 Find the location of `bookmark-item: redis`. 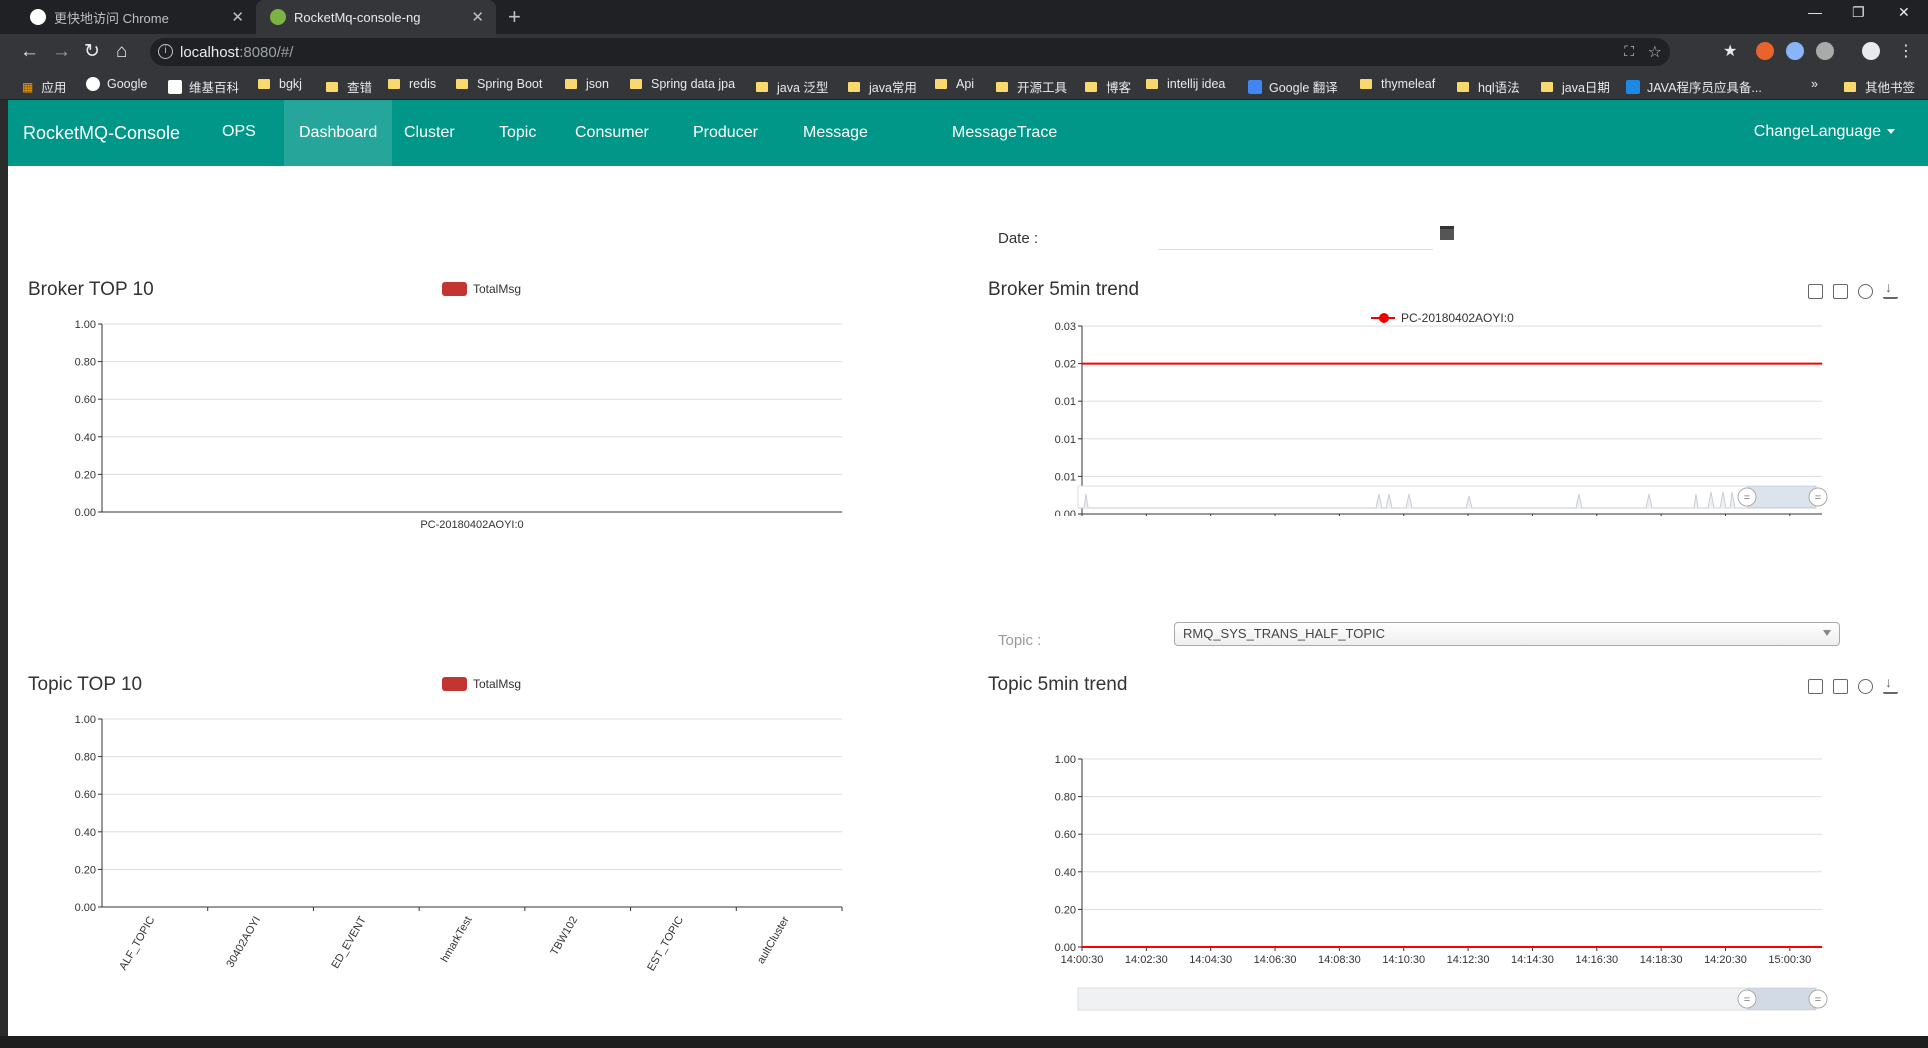

bookmark-item: redis is located at coordinates (412, 84).